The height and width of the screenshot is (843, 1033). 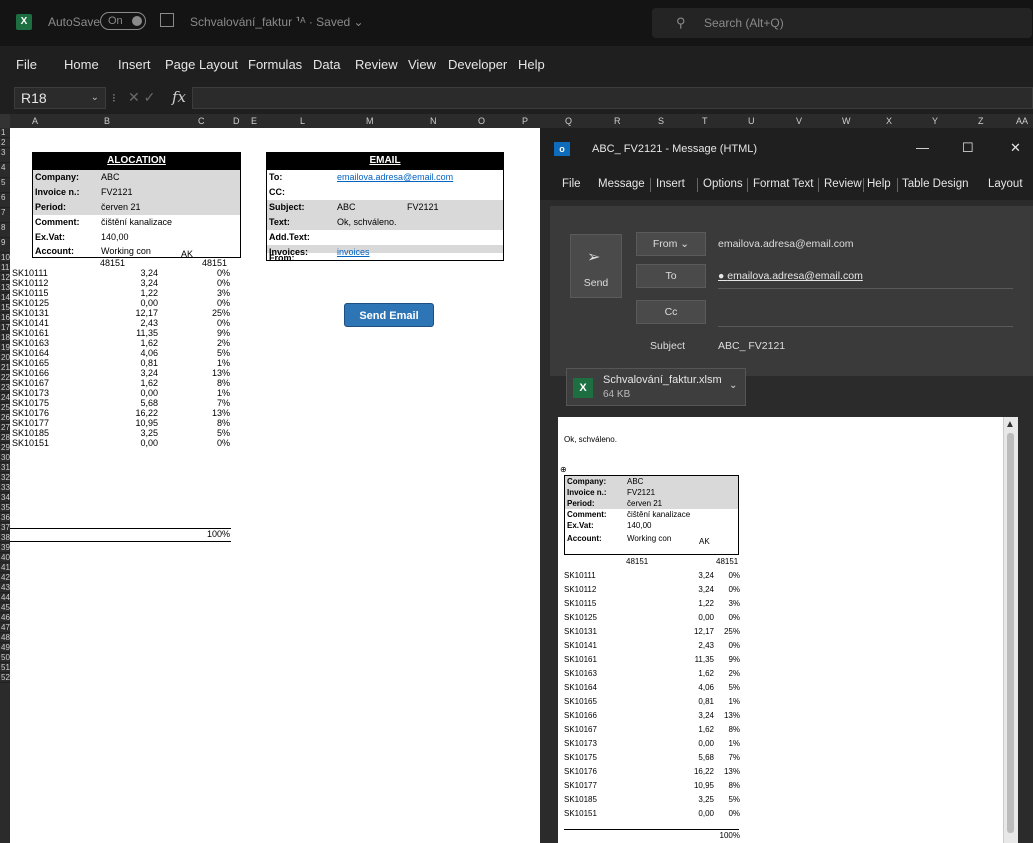 I want to click on row-header: 14, so click(x=5, y=298).